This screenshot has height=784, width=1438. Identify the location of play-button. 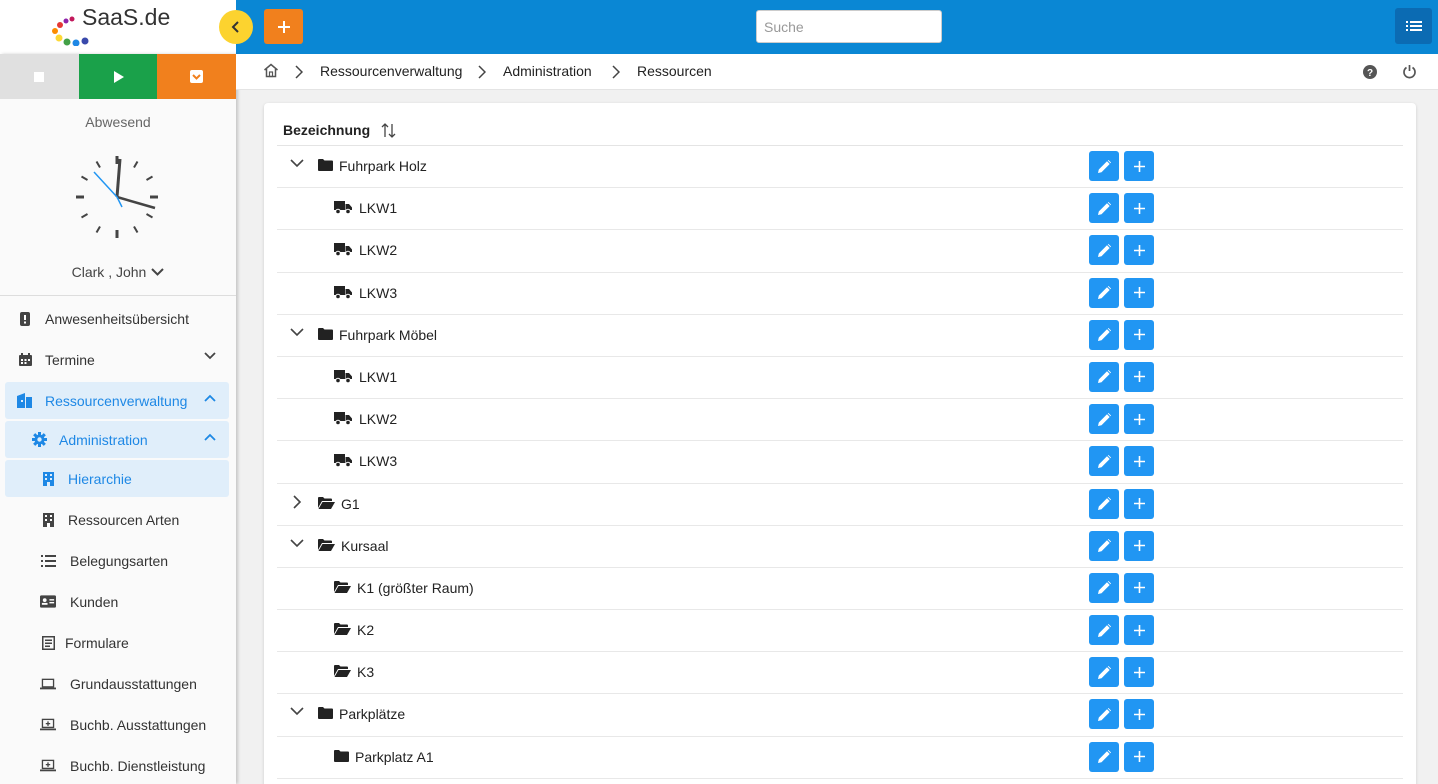
(118, 76).